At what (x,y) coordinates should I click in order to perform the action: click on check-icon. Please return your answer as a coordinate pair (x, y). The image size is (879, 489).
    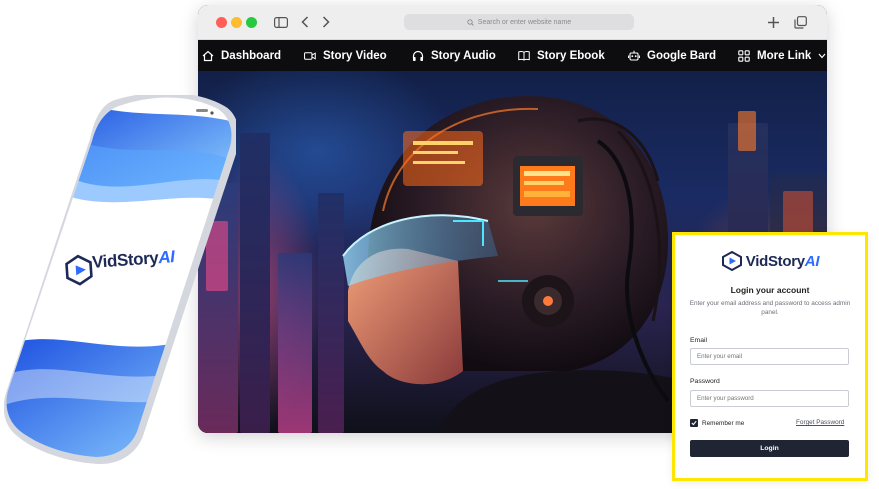
    Looking at the image, I should click on (694, 423).